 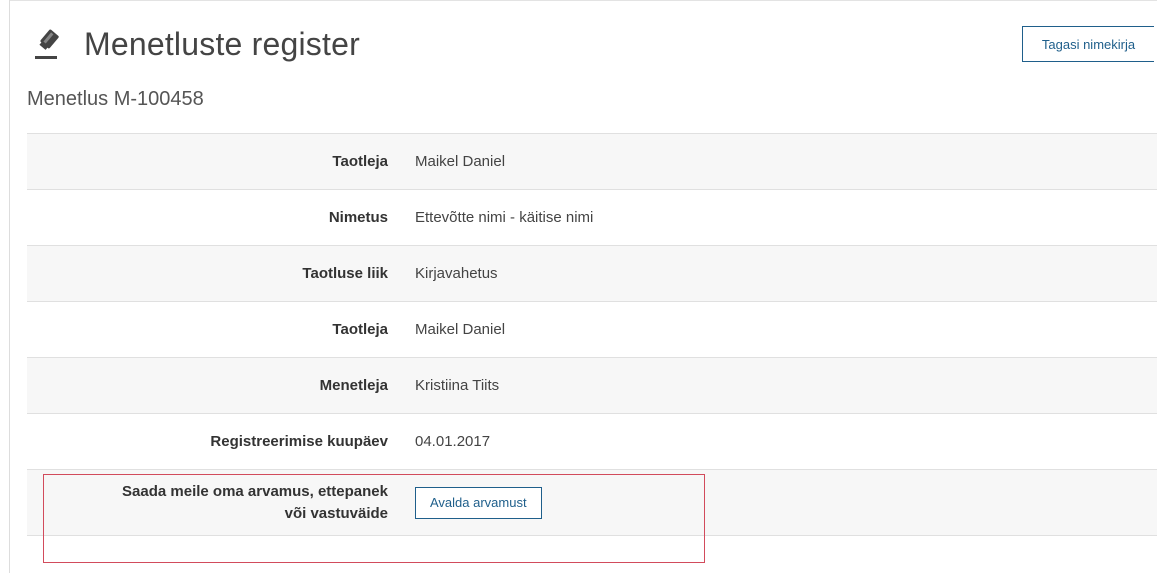 I want to click on row-value: Kristiina Tiits, so click(x=457, y=385).